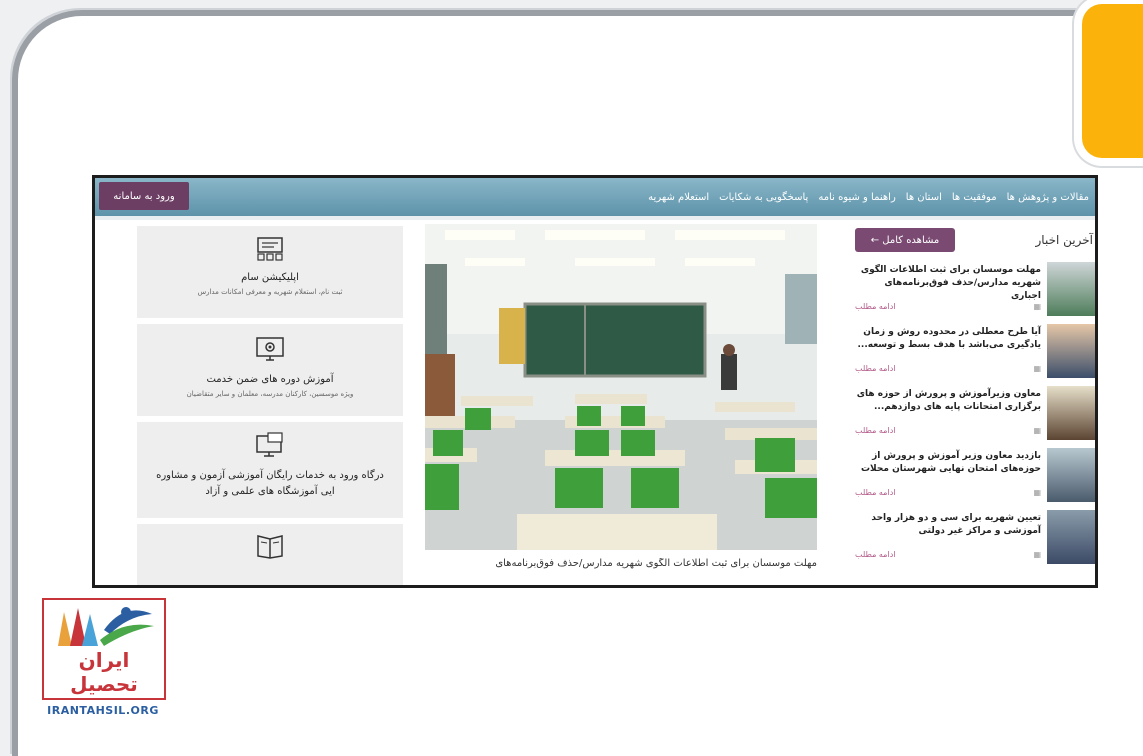  What do you see at coordinates (763, 197) in the screenshot?
I see `nav-item-complaints: پاسخگویی به شکایات` at bounding box center [763, 197].